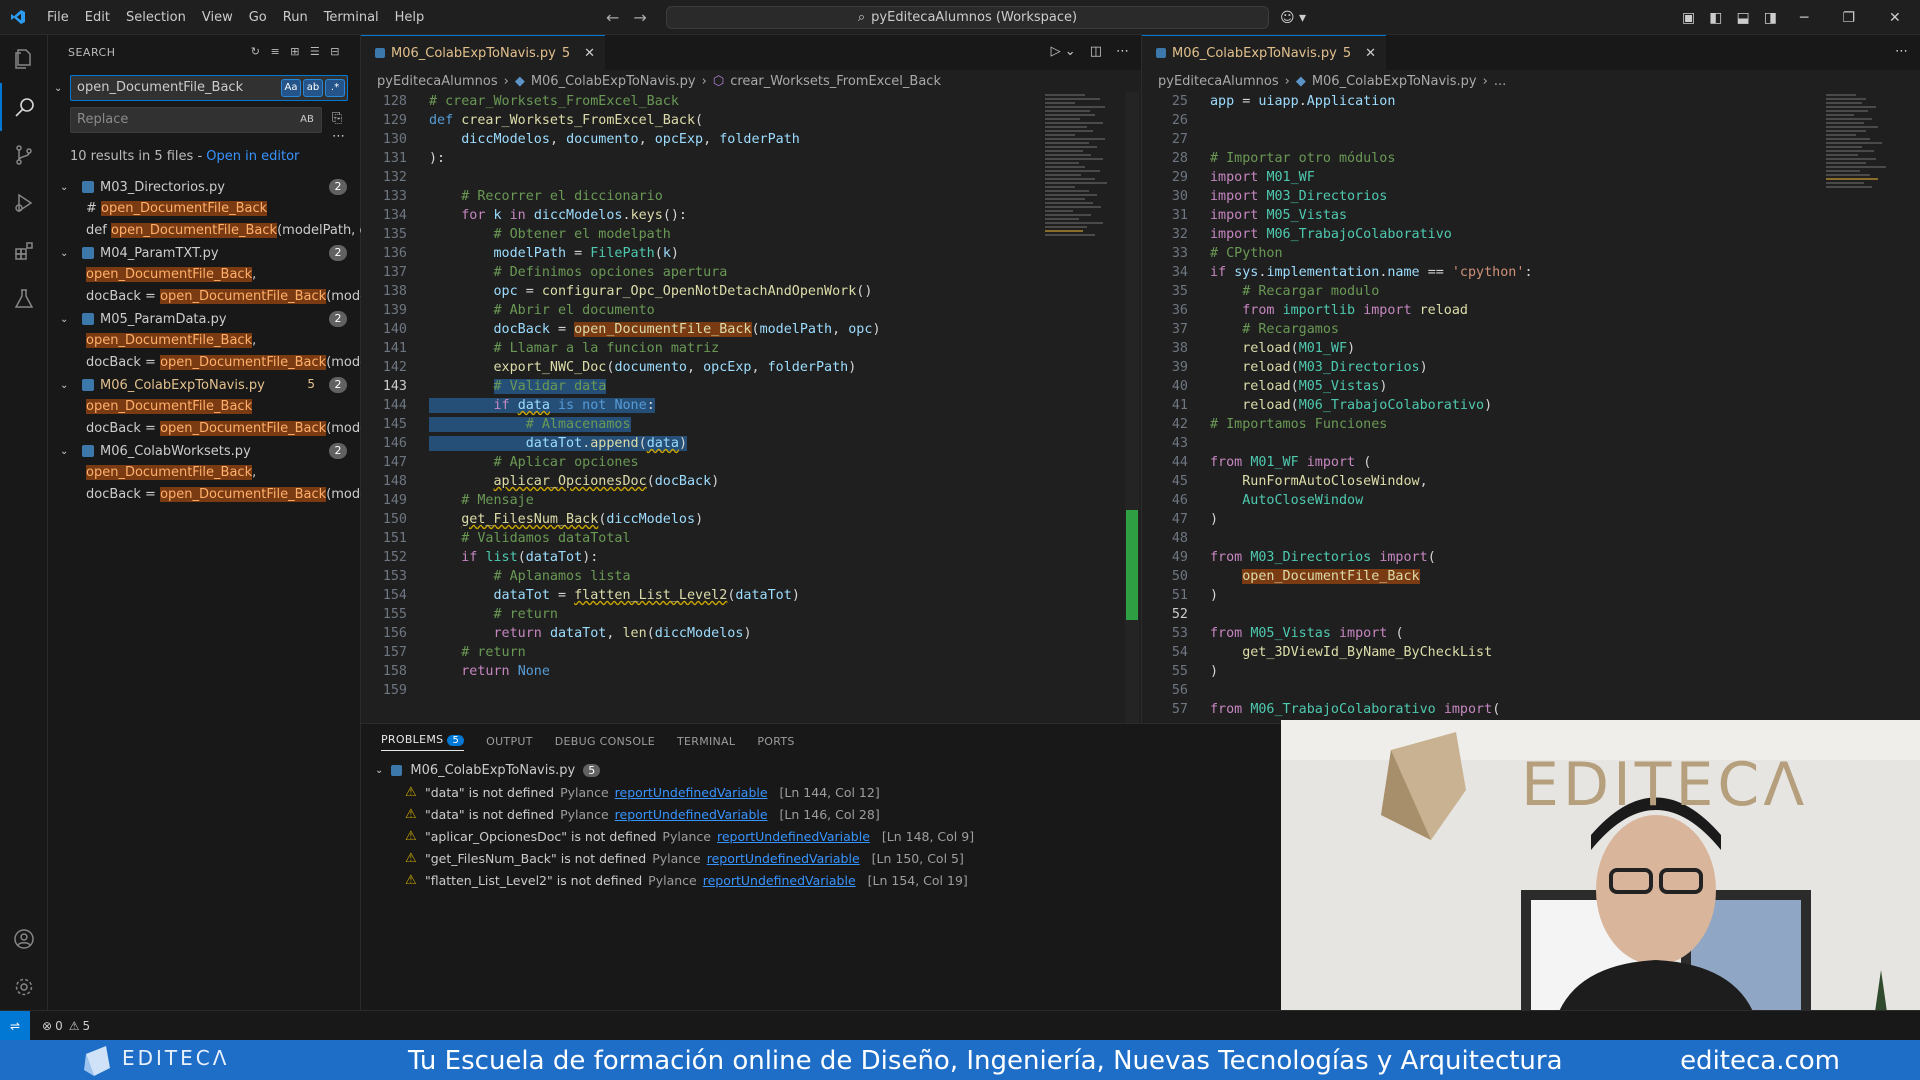 The height and width of the screenshot is (1080, 1920). I want to click on use-regex-button: .*, so click(335, 88).